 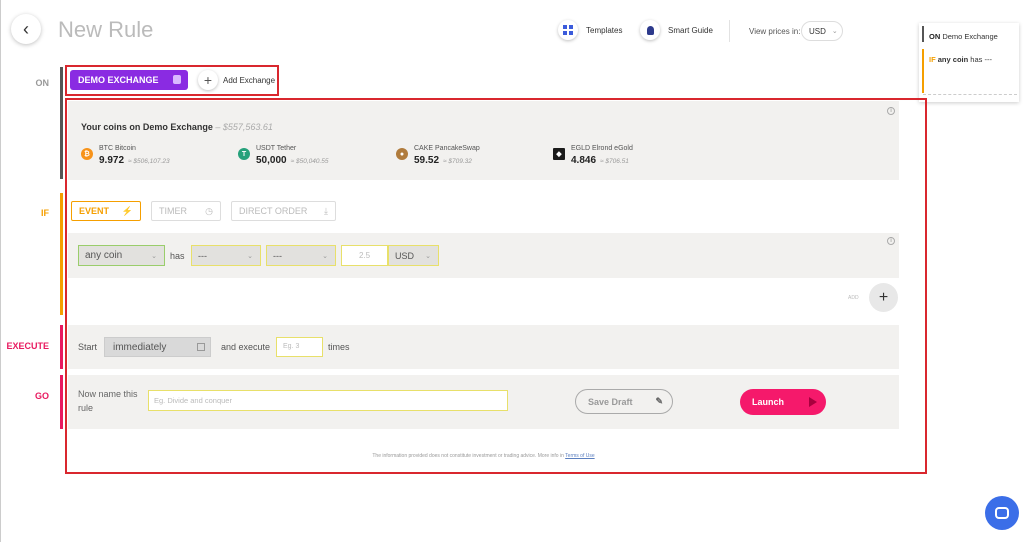 I want to click on smart-guide-label: Smart Guide, so click(x=690, y=30).